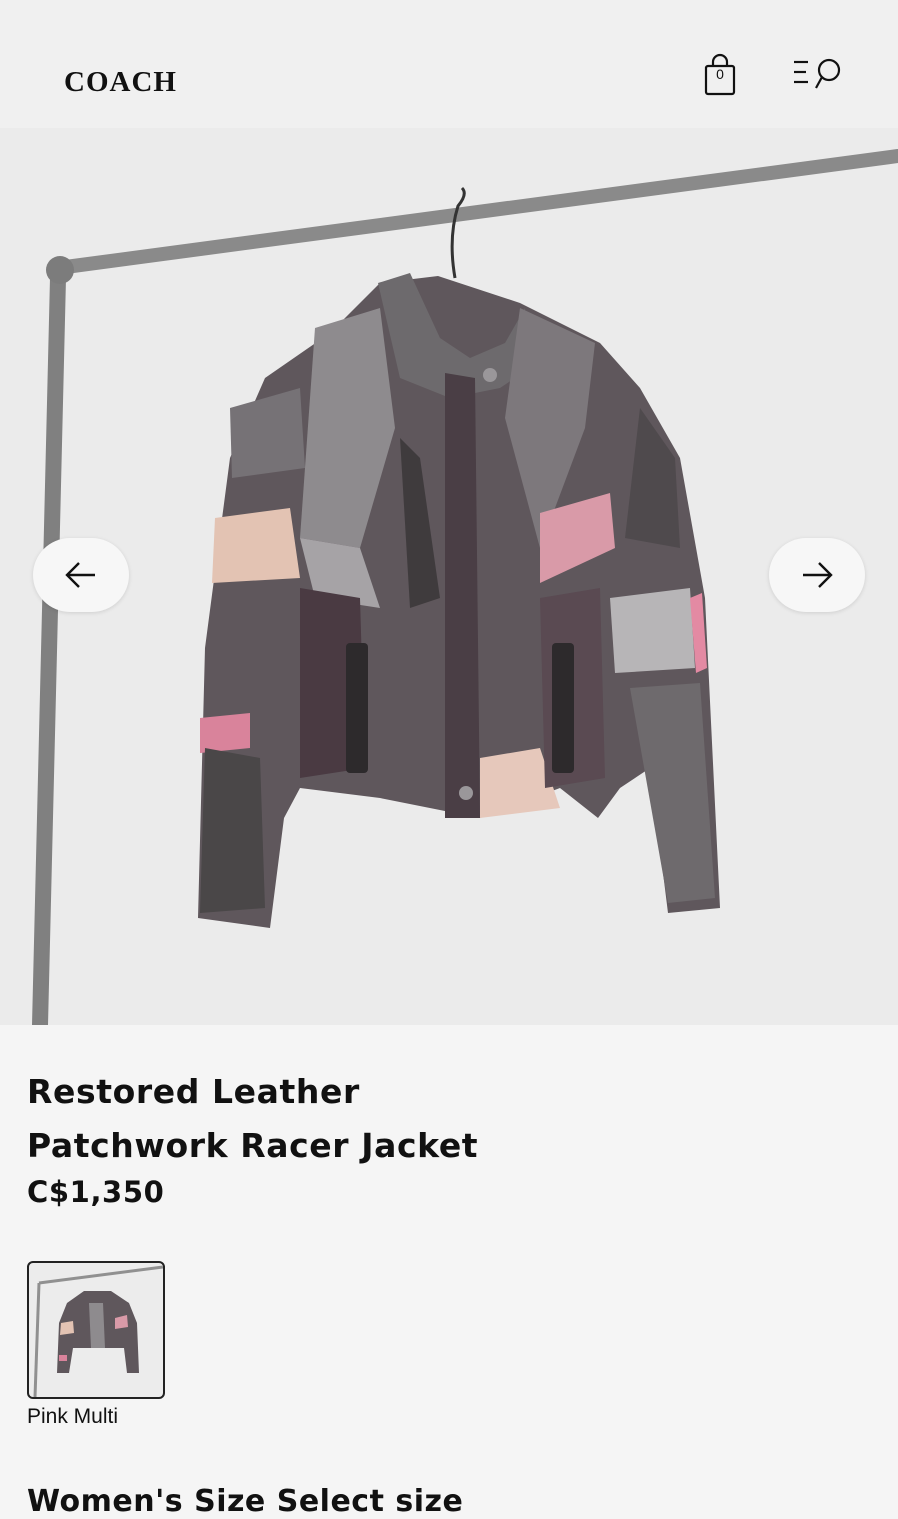  I want to click on next-image-button, so click(817, 575).